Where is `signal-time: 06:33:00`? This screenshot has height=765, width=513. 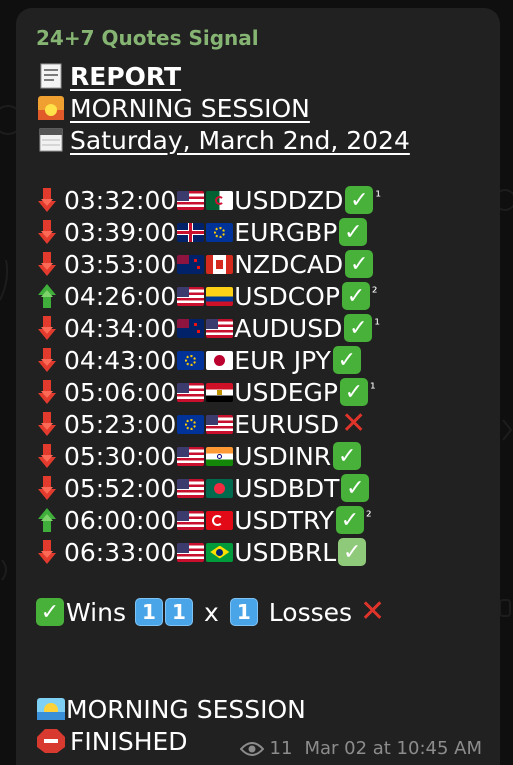
signal-time: 06:33:00 is located at coordinates (120, 552).